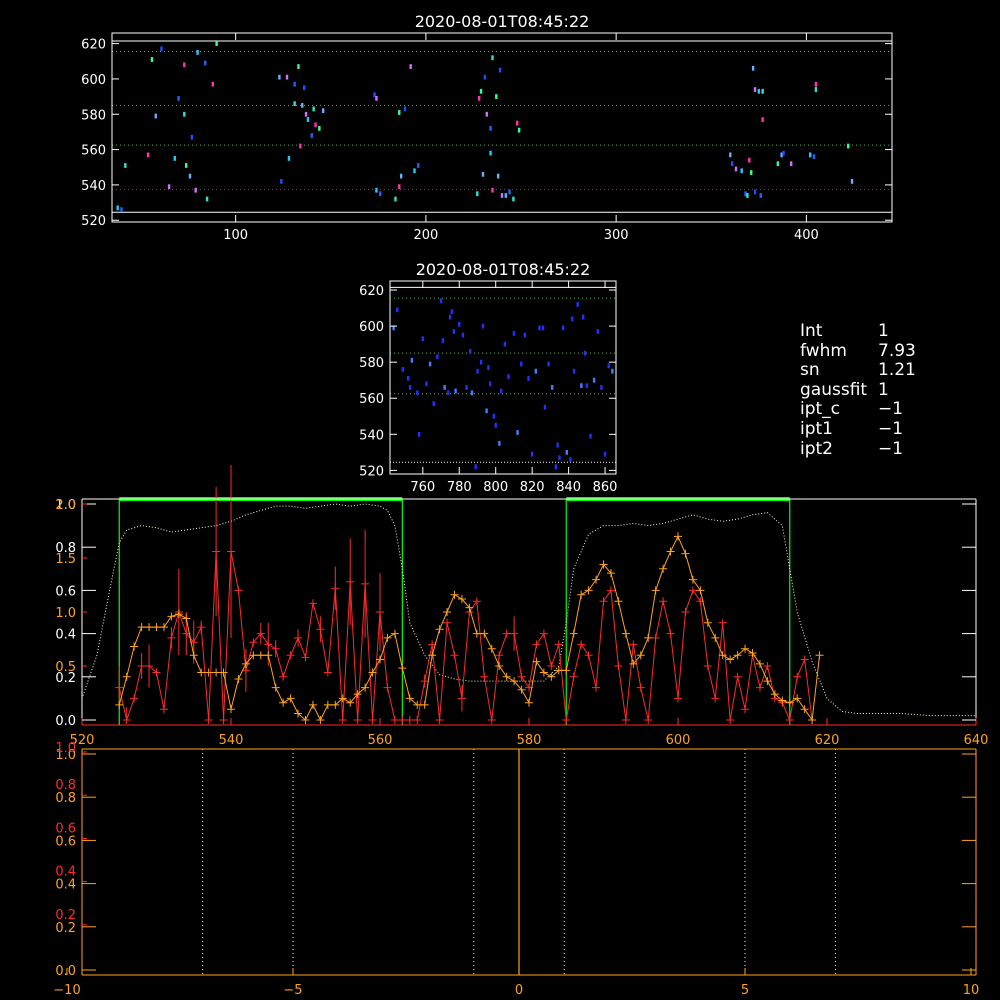 The width and height of the screenshot is (1000, 1000). I want to click on y-tick-label: 0.0, so click(65, 721).